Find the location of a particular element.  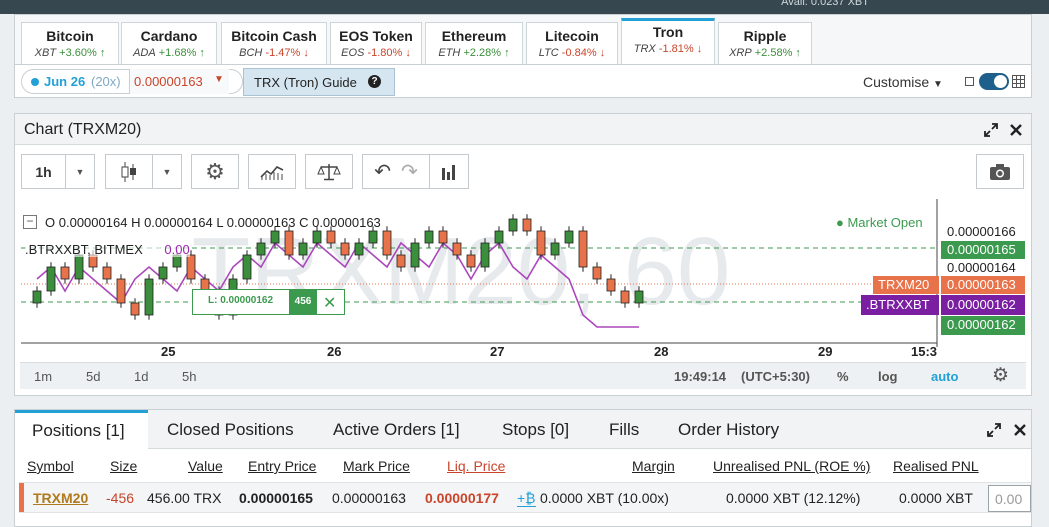

order-line-price: L: 0.00000162 is located at coordinates (241, 300).